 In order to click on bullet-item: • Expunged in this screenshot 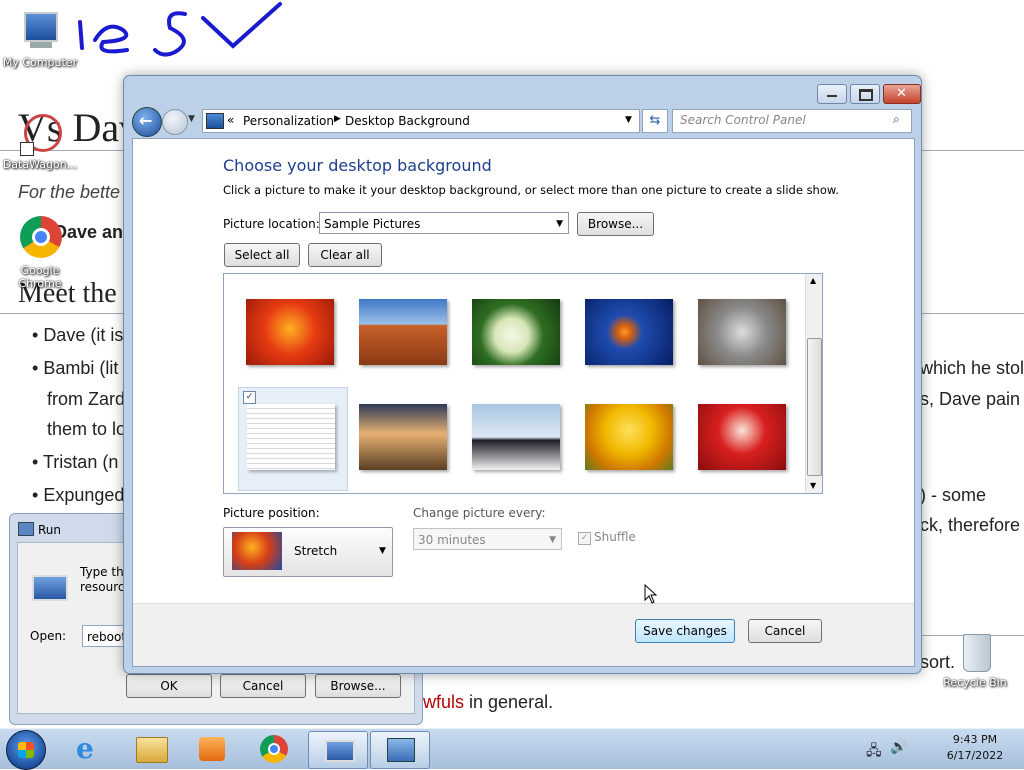, I will do `click(78, 495)`.